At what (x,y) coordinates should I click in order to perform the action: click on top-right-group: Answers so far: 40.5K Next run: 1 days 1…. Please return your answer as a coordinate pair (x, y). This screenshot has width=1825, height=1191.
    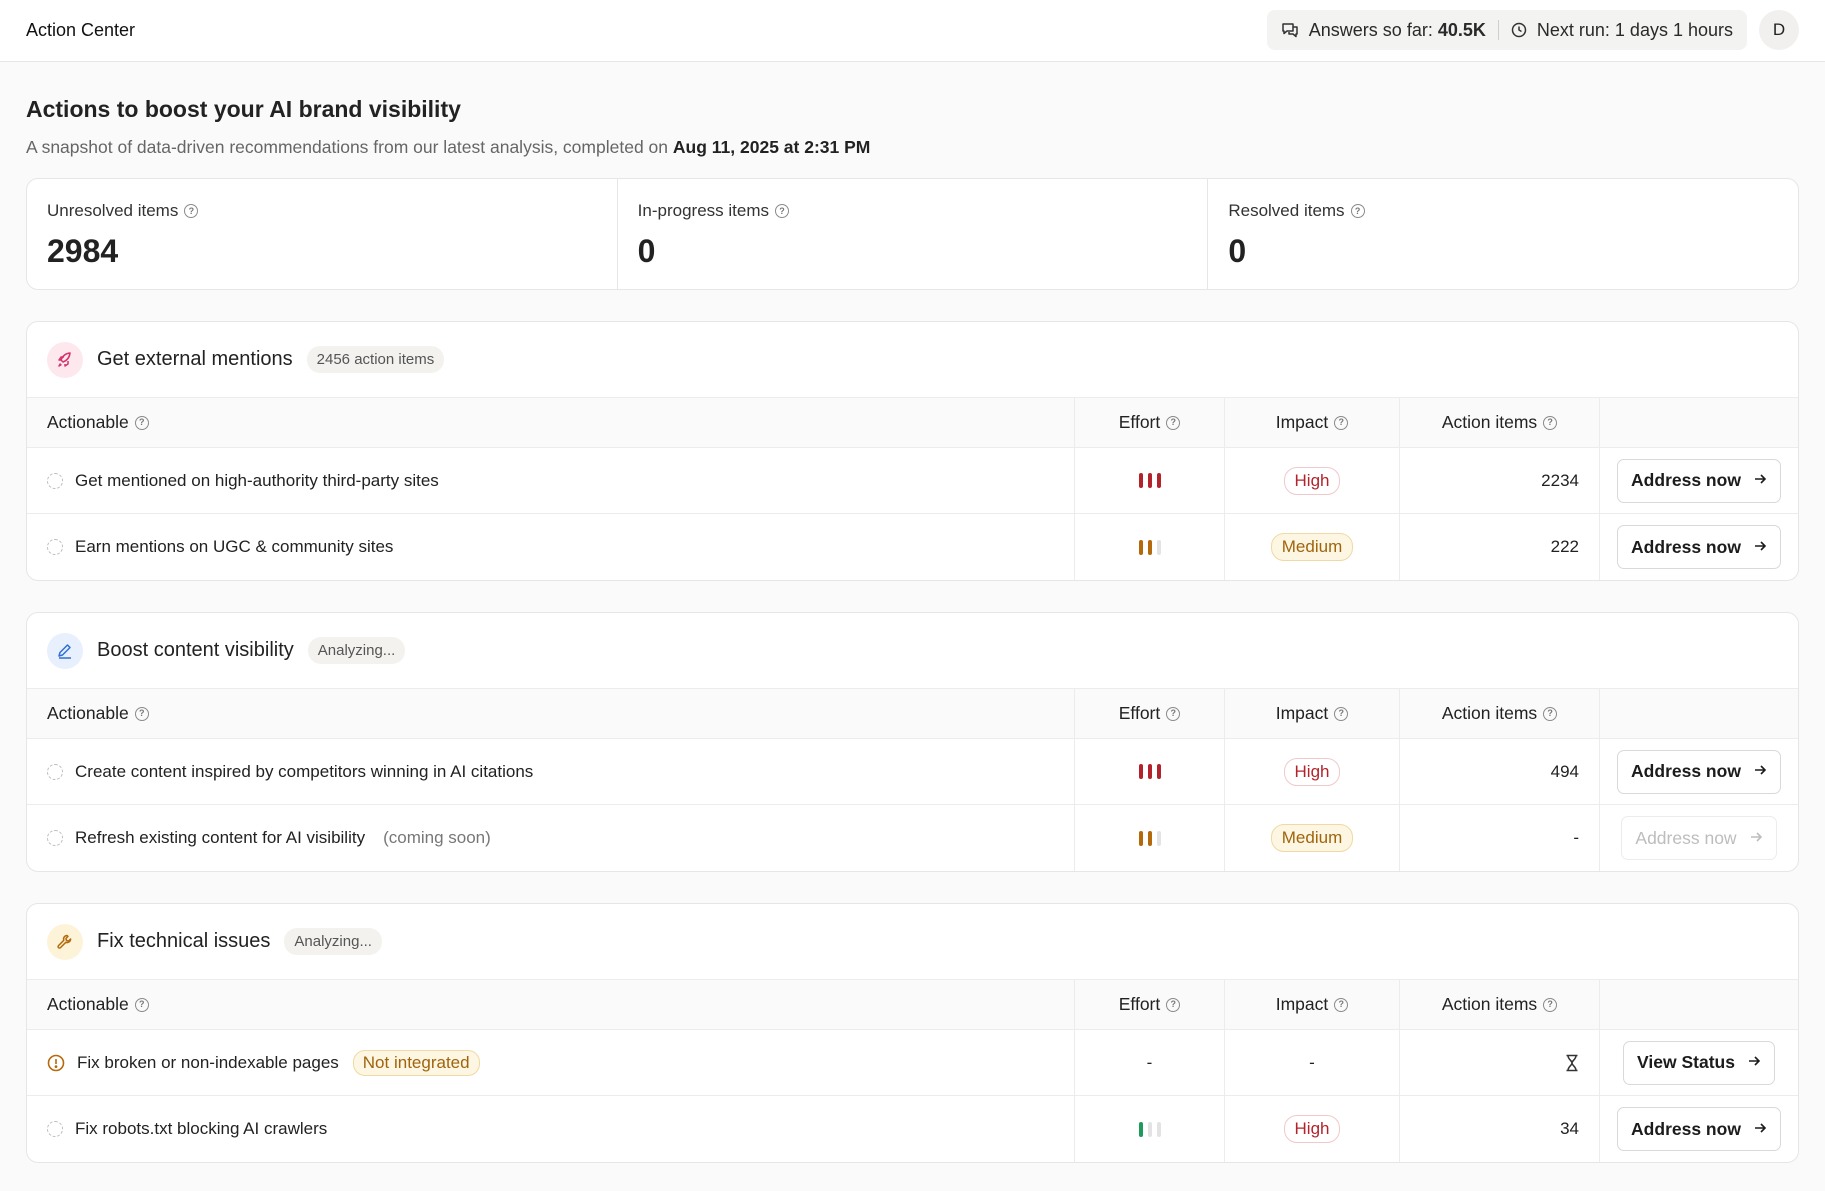
    Looking at the image, I should click on (1532, 30).